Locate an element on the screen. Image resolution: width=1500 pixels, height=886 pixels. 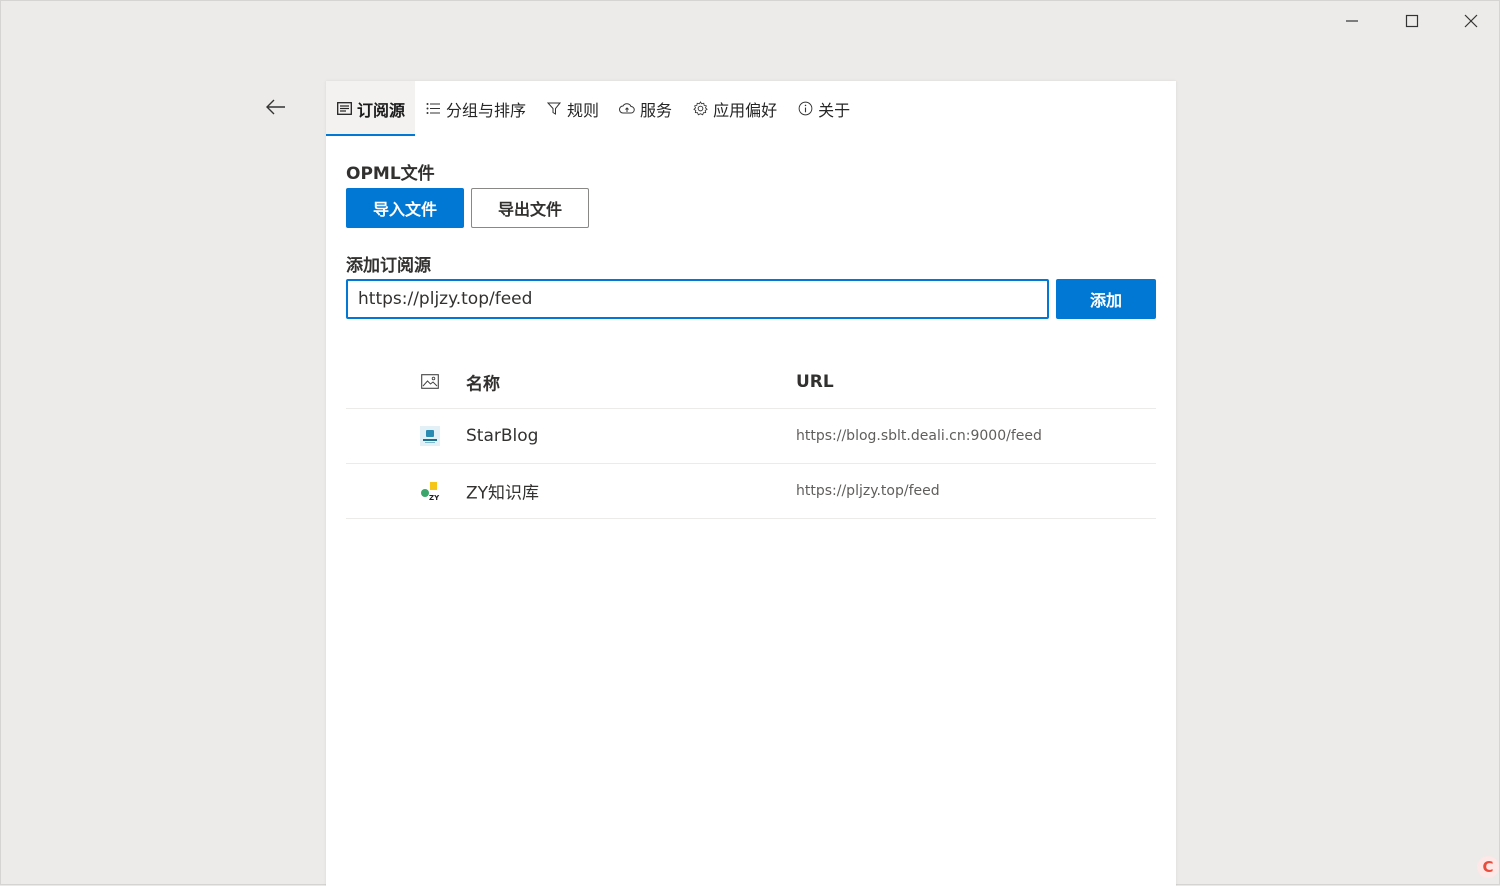
add-source-label: 添加订阅源 is located at coordinates (388, 266).